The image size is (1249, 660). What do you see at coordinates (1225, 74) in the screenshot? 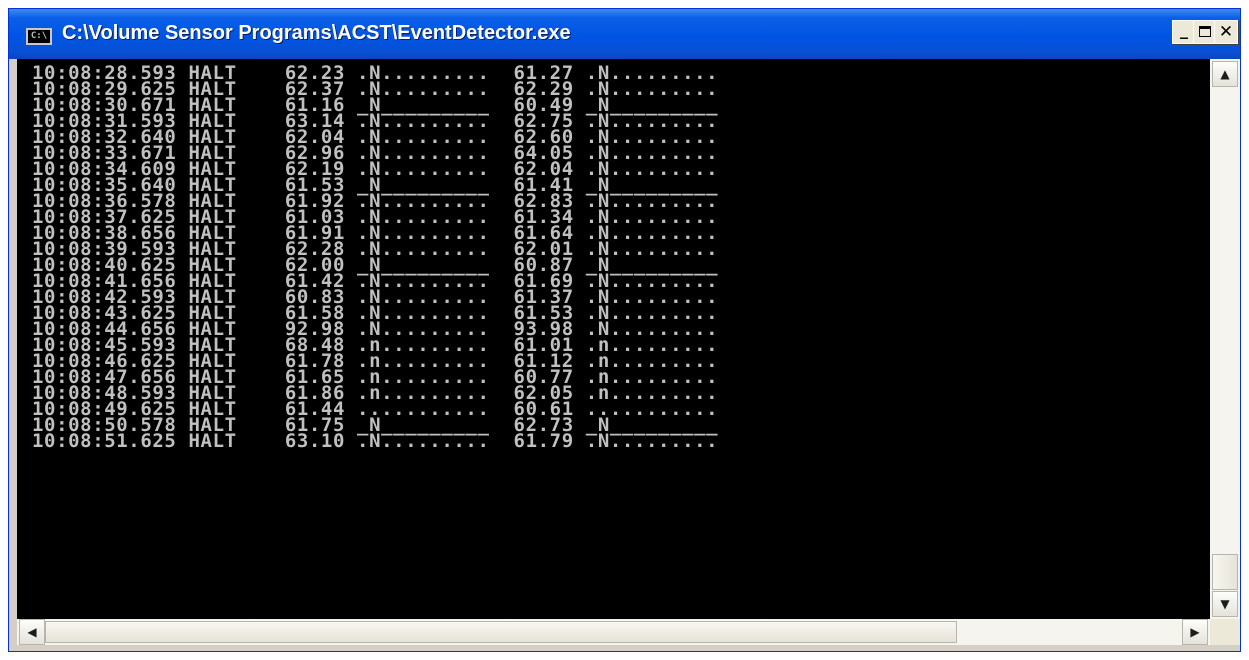
I see `scroll-up-button: ▲` at bounding box center [1225, 74].